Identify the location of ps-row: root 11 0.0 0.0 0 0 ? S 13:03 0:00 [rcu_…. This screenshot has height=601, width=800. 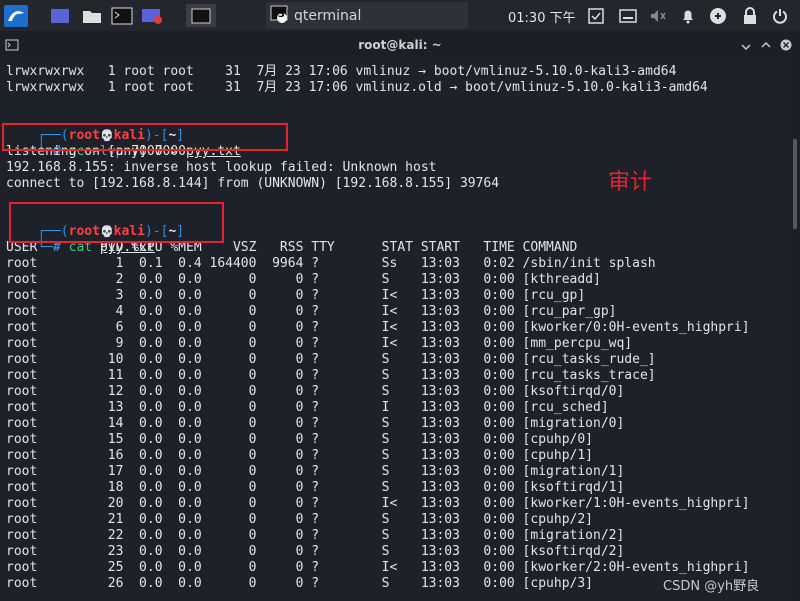
(331, 375).